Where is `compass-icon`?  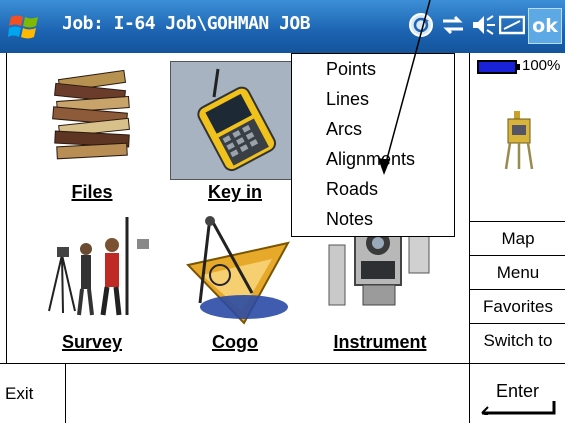
compass-icon is located at coordinates (238, 270).